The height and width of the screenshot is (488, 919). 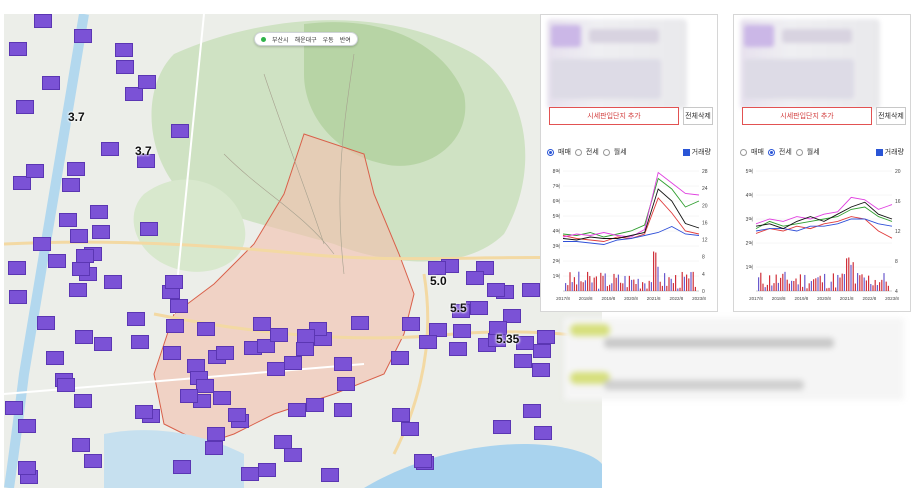 I want to click on delete-all-button: 전체삭제, so click(x=698, y=116).